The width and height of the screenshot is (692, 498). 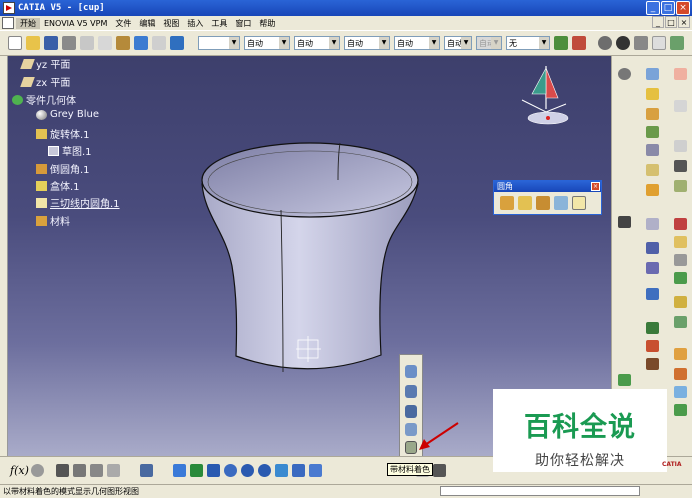 I want to click on zoom-in-icon, so click(x=247, y=470).